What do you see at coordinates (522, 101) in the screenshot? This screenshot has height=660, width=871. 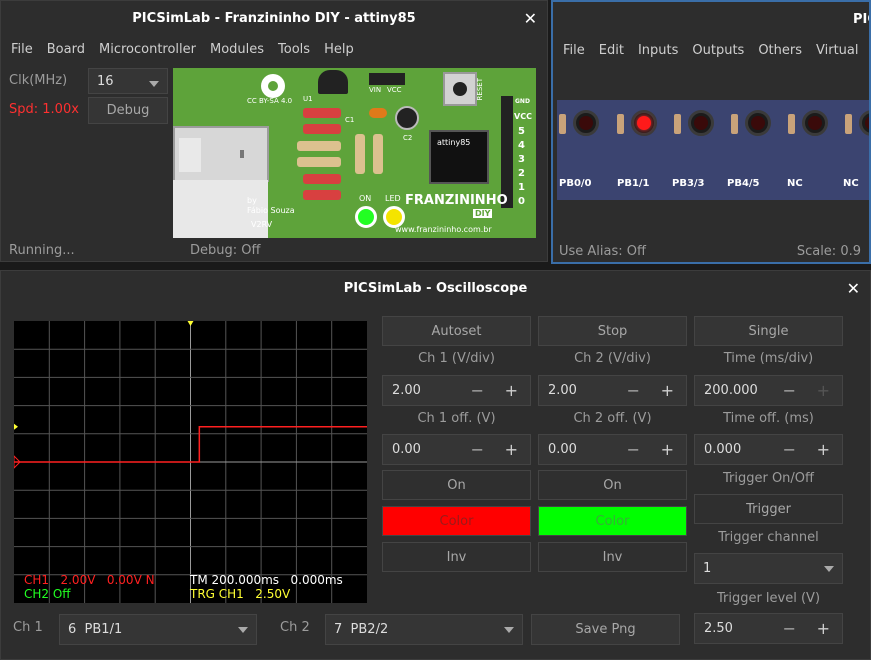 I see `pin-label-gnd: GND` at bounding box center [522, 101].